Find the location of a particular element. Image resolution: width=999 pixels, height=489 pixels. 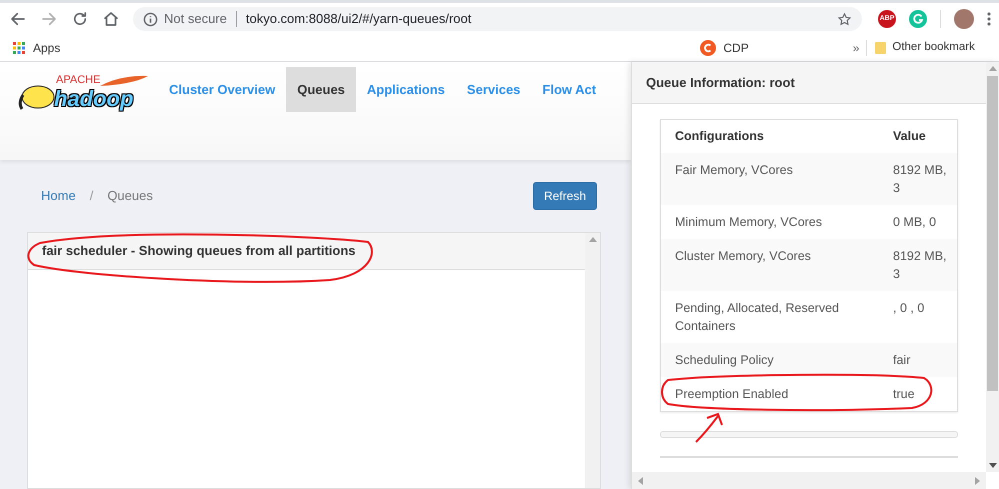

scroll-down-arrow-icon is located at coordinates (992, 465).